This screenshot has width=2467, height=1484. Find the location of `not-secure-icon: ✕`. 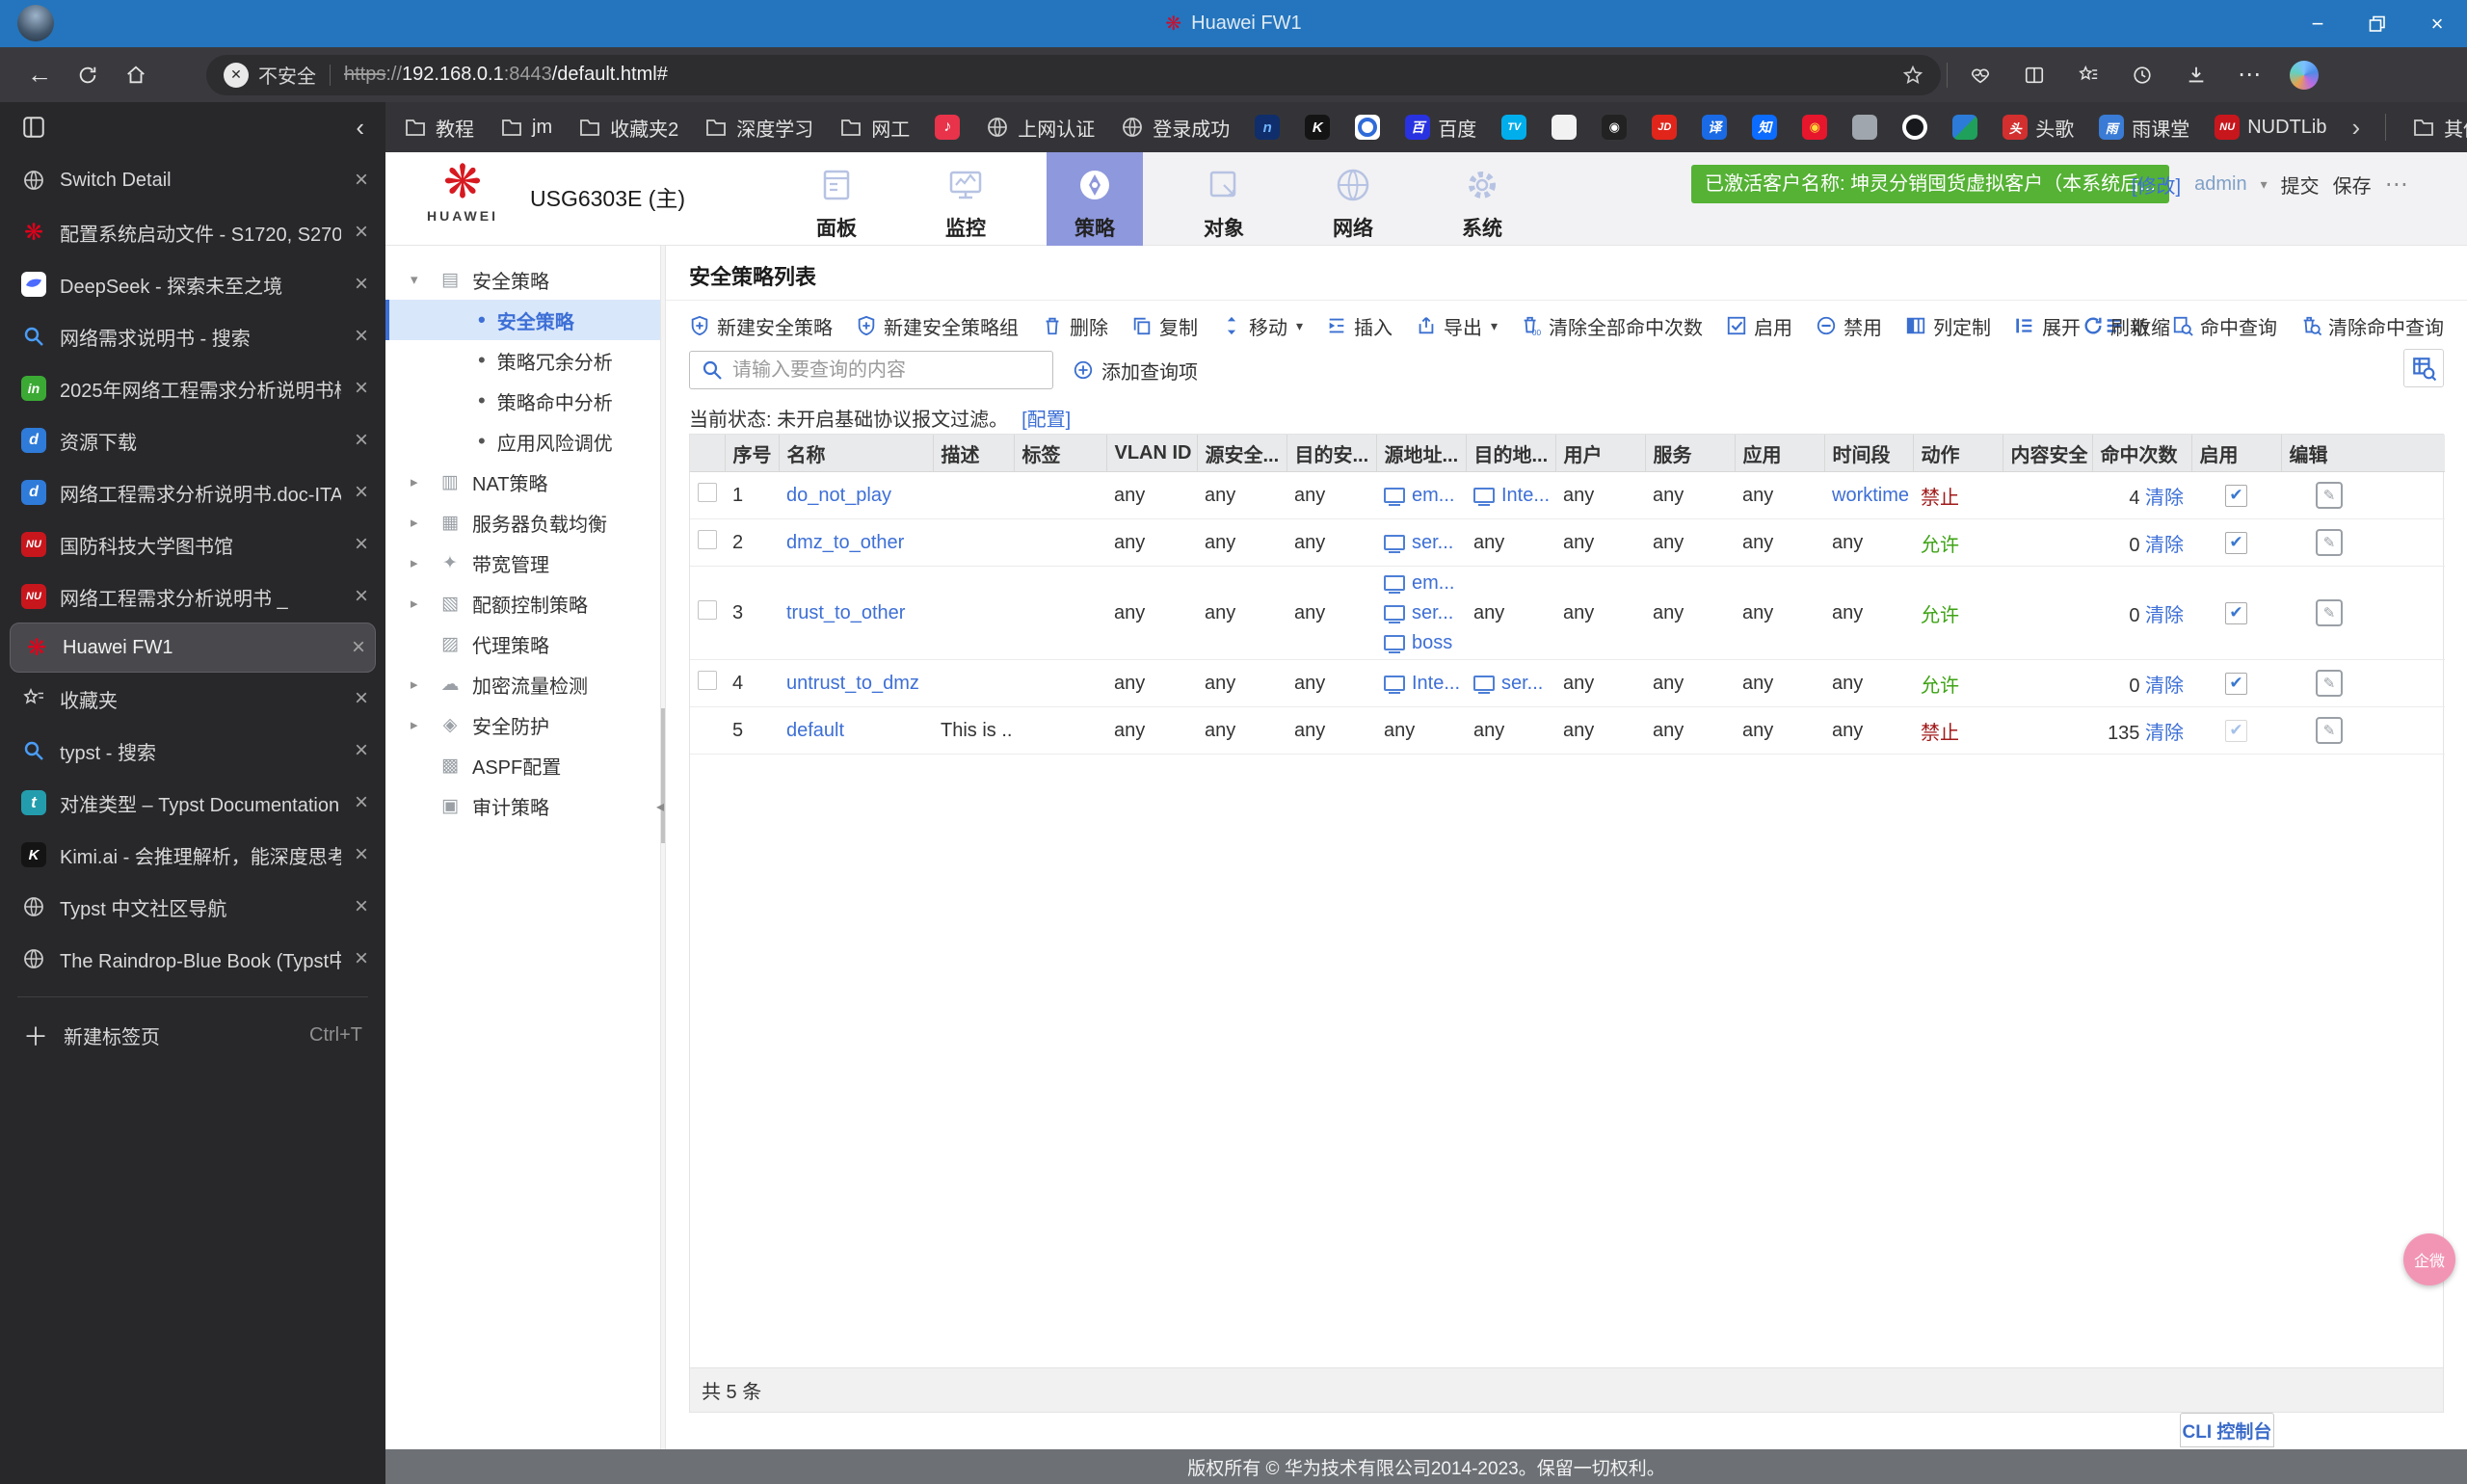

not-secure-icon: ✕ is located at coordinates (236, 75).